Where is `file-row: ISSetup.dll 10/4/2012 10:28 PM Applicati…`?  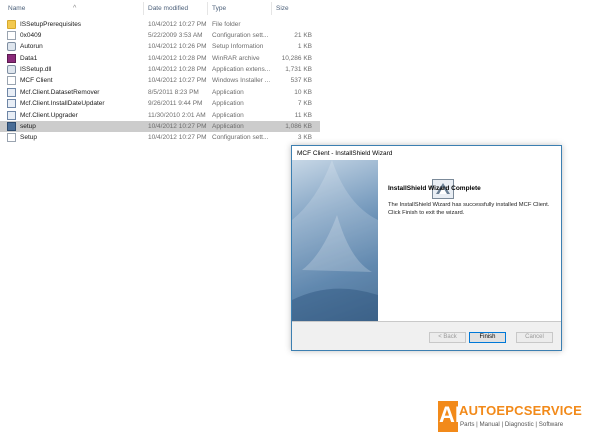
file-row: ISSetup.dll 10/4/2012 10:28 PM Applicati… is located at coordinates (160, 69).